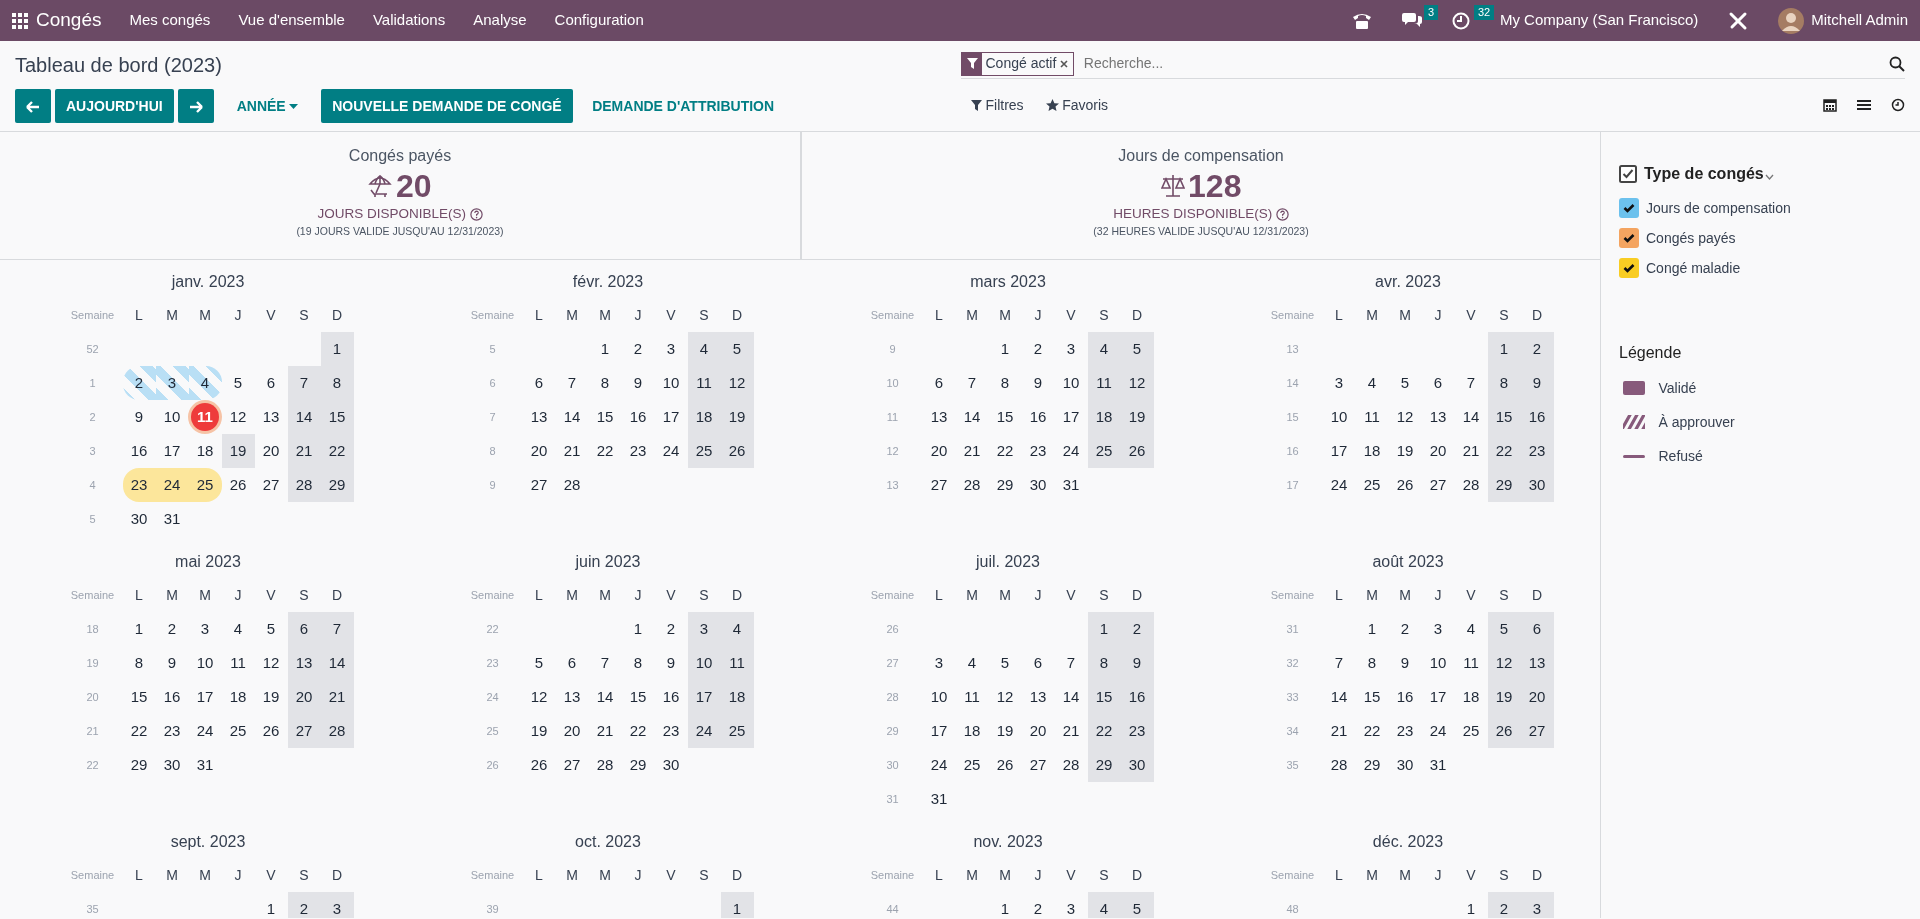 The width and height of the screenshot is (1920, 919). What do you see at coordinates (447, 106) in the screenshot?
I see `new-request-button: NOUVELLE DEMANDE DE CONGÉ` at bounding box center [447, 106].